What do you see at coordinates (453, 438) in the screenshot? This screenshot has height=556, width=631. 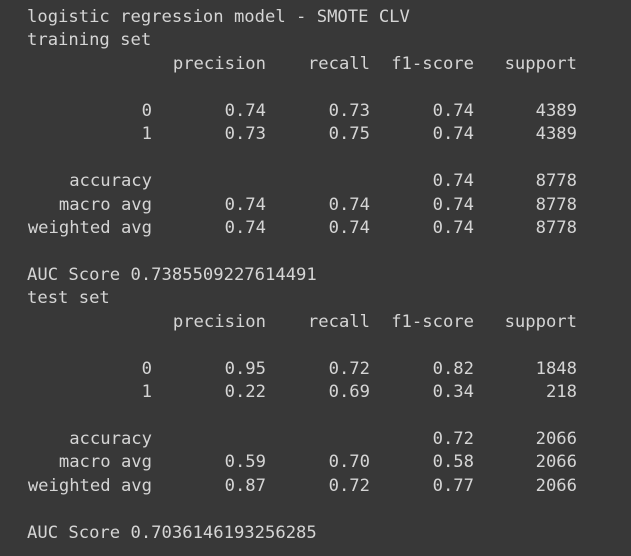 I see `f1-value: 0.72` at bounding box center [453, 438].